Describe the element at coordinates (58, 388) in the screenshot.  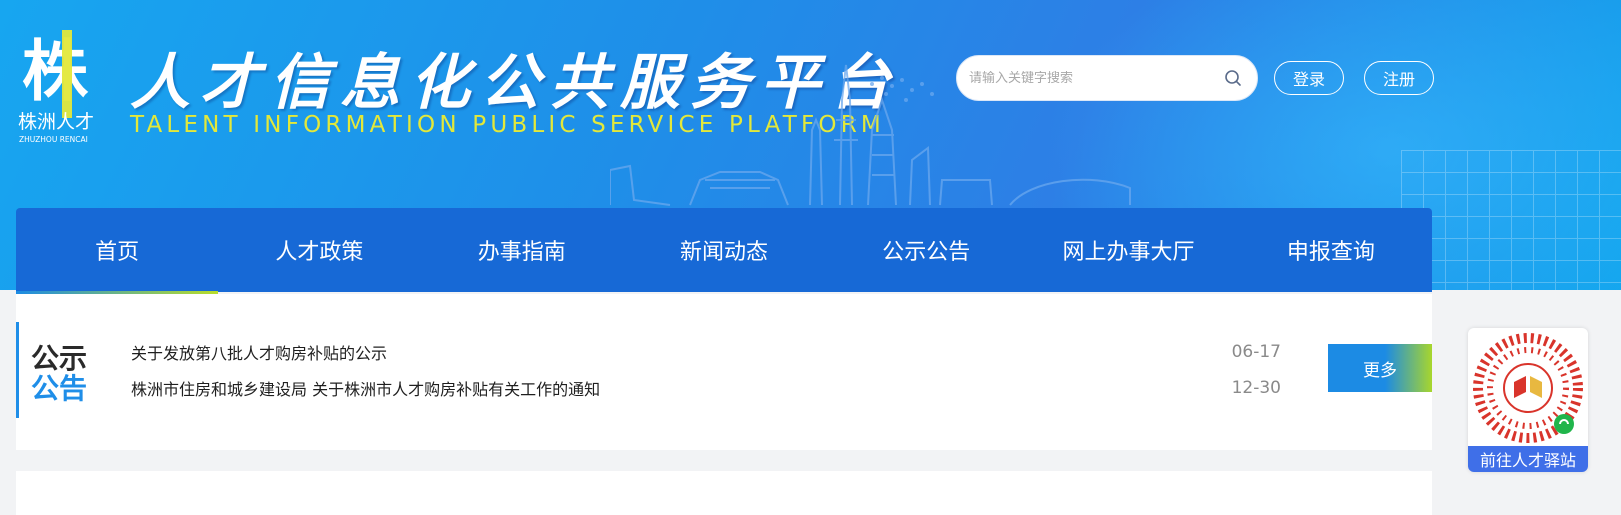
I see `notice-label-line2: 公告` at that location.